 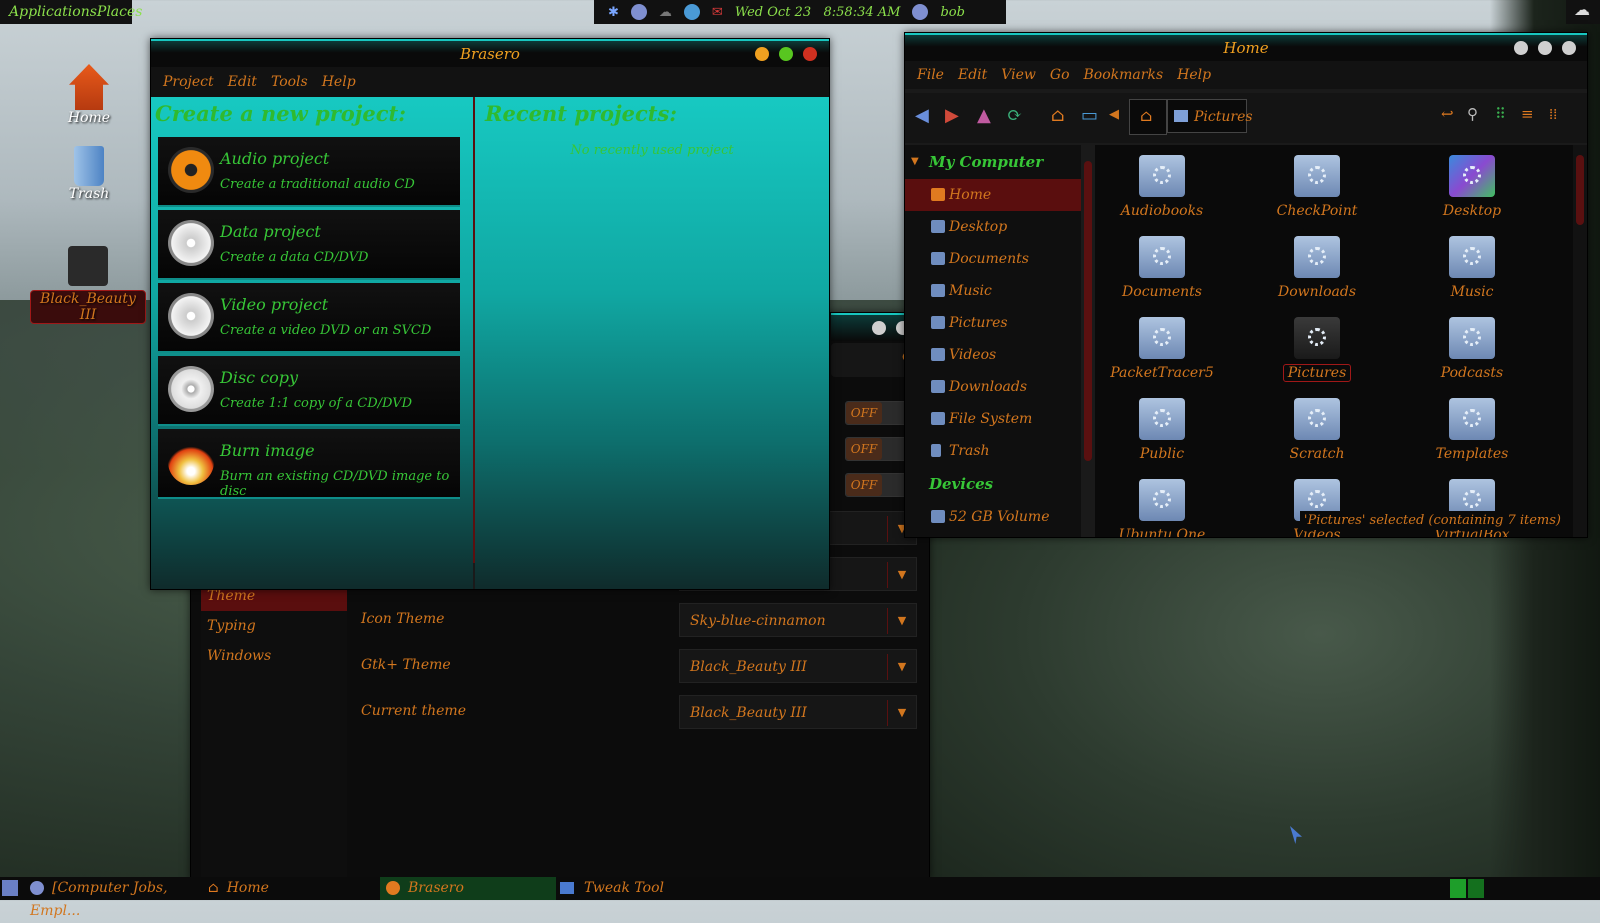 I want to click on mail-icon: ✉, so click(x=717, y=12).